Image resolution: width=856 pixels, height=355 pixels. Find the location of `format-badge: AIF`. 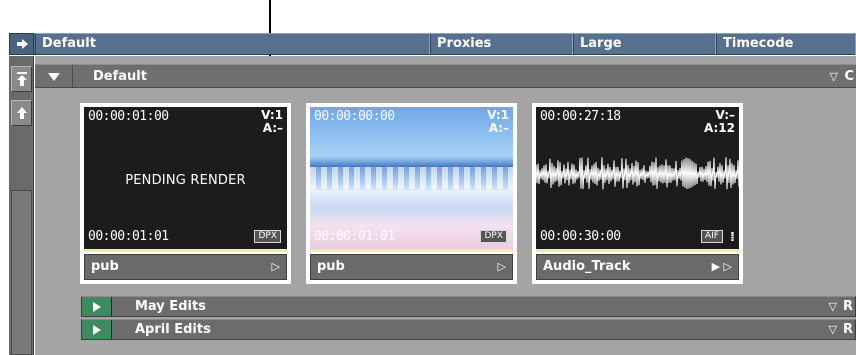

format-badge: AIF is located at coordinates (712, 236).